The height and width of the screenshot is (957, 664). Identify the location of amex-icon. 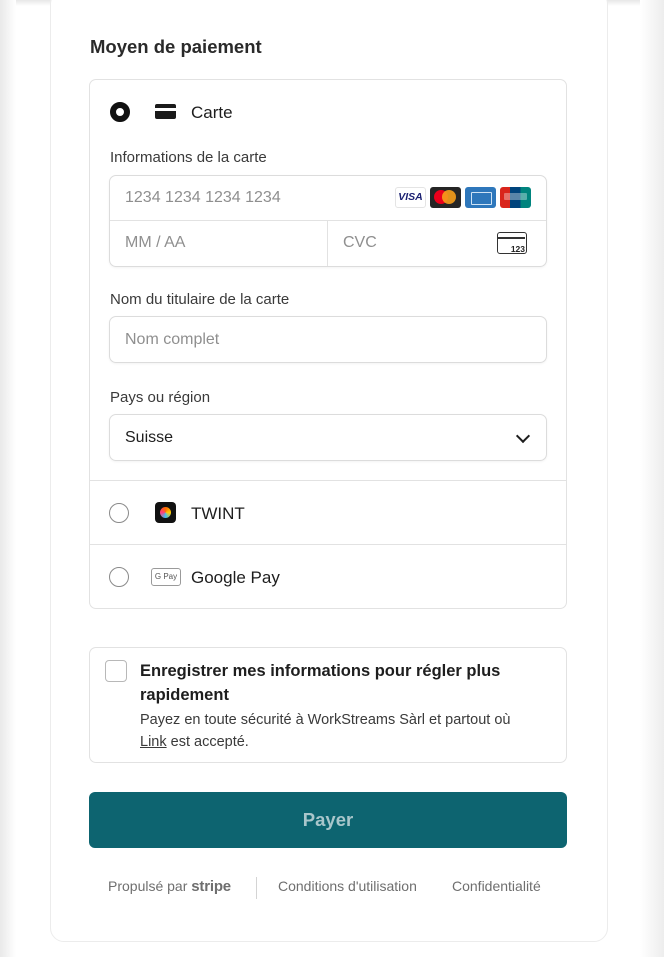
(480, 197).